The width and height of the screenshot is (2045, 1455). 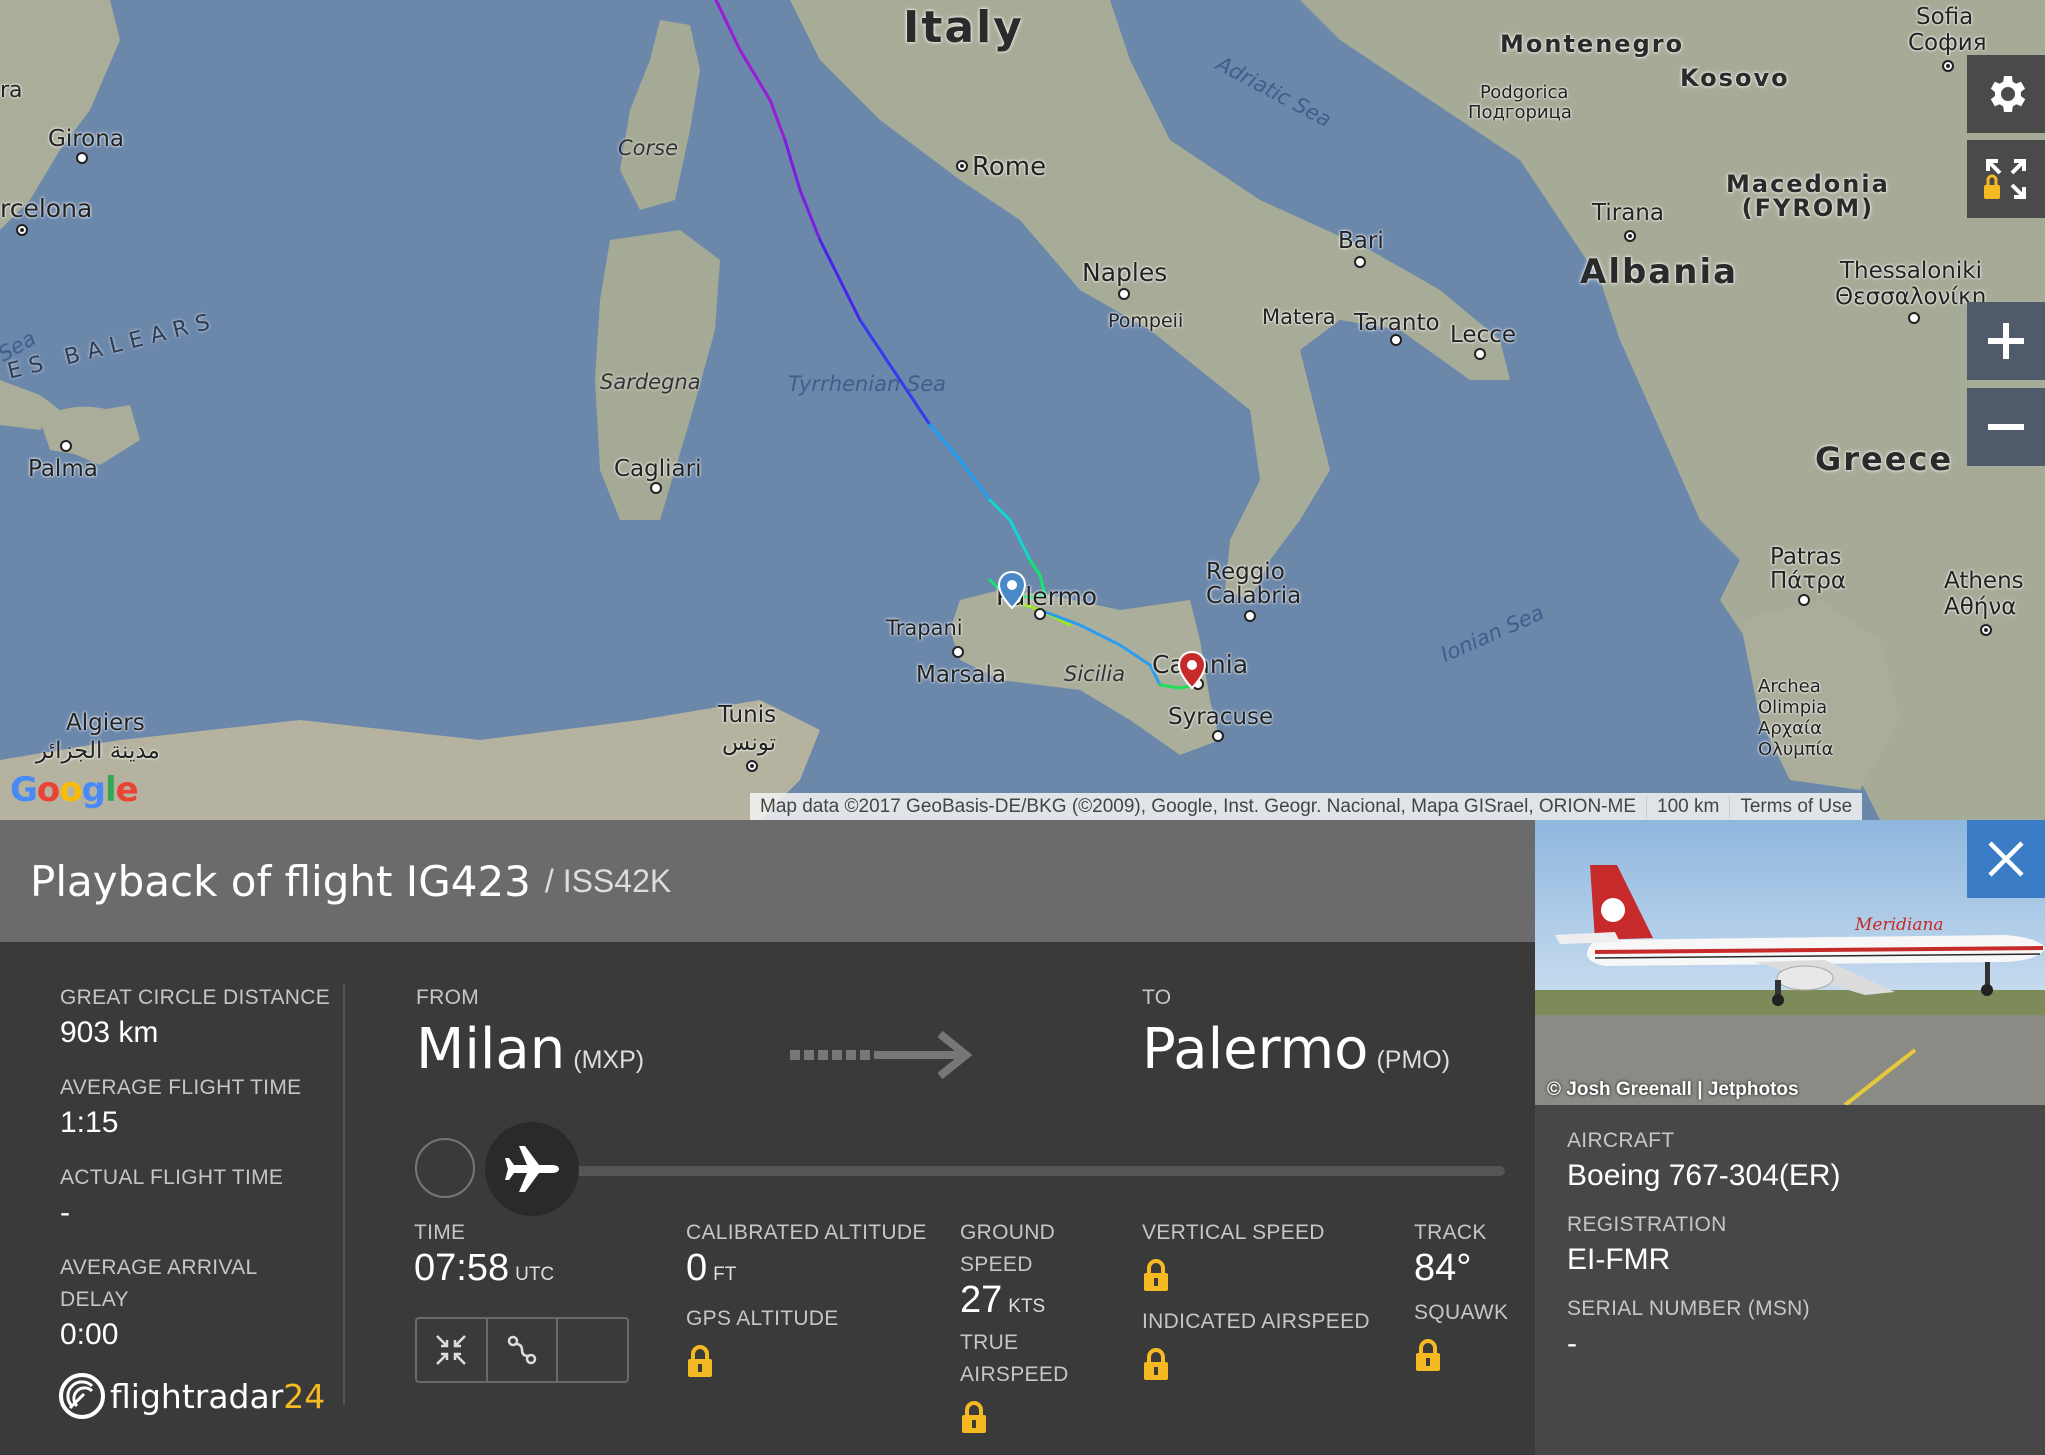 I want to click on city-marsala: Marsala, so click(x=961, y=675).